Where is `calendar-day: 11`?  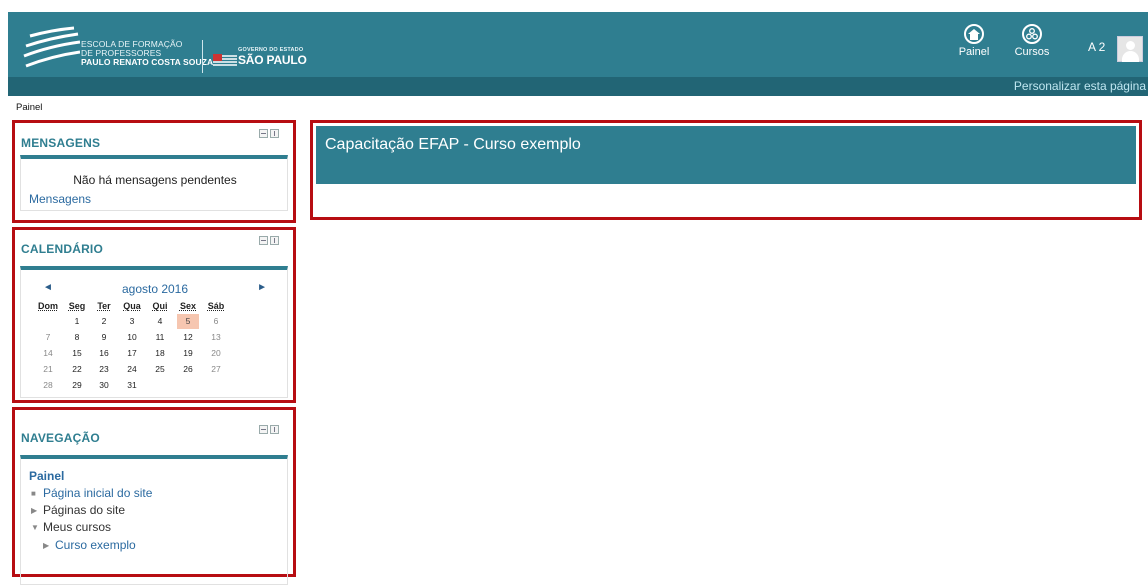
calendar-day: 11 is located at coordinates (160, 337).